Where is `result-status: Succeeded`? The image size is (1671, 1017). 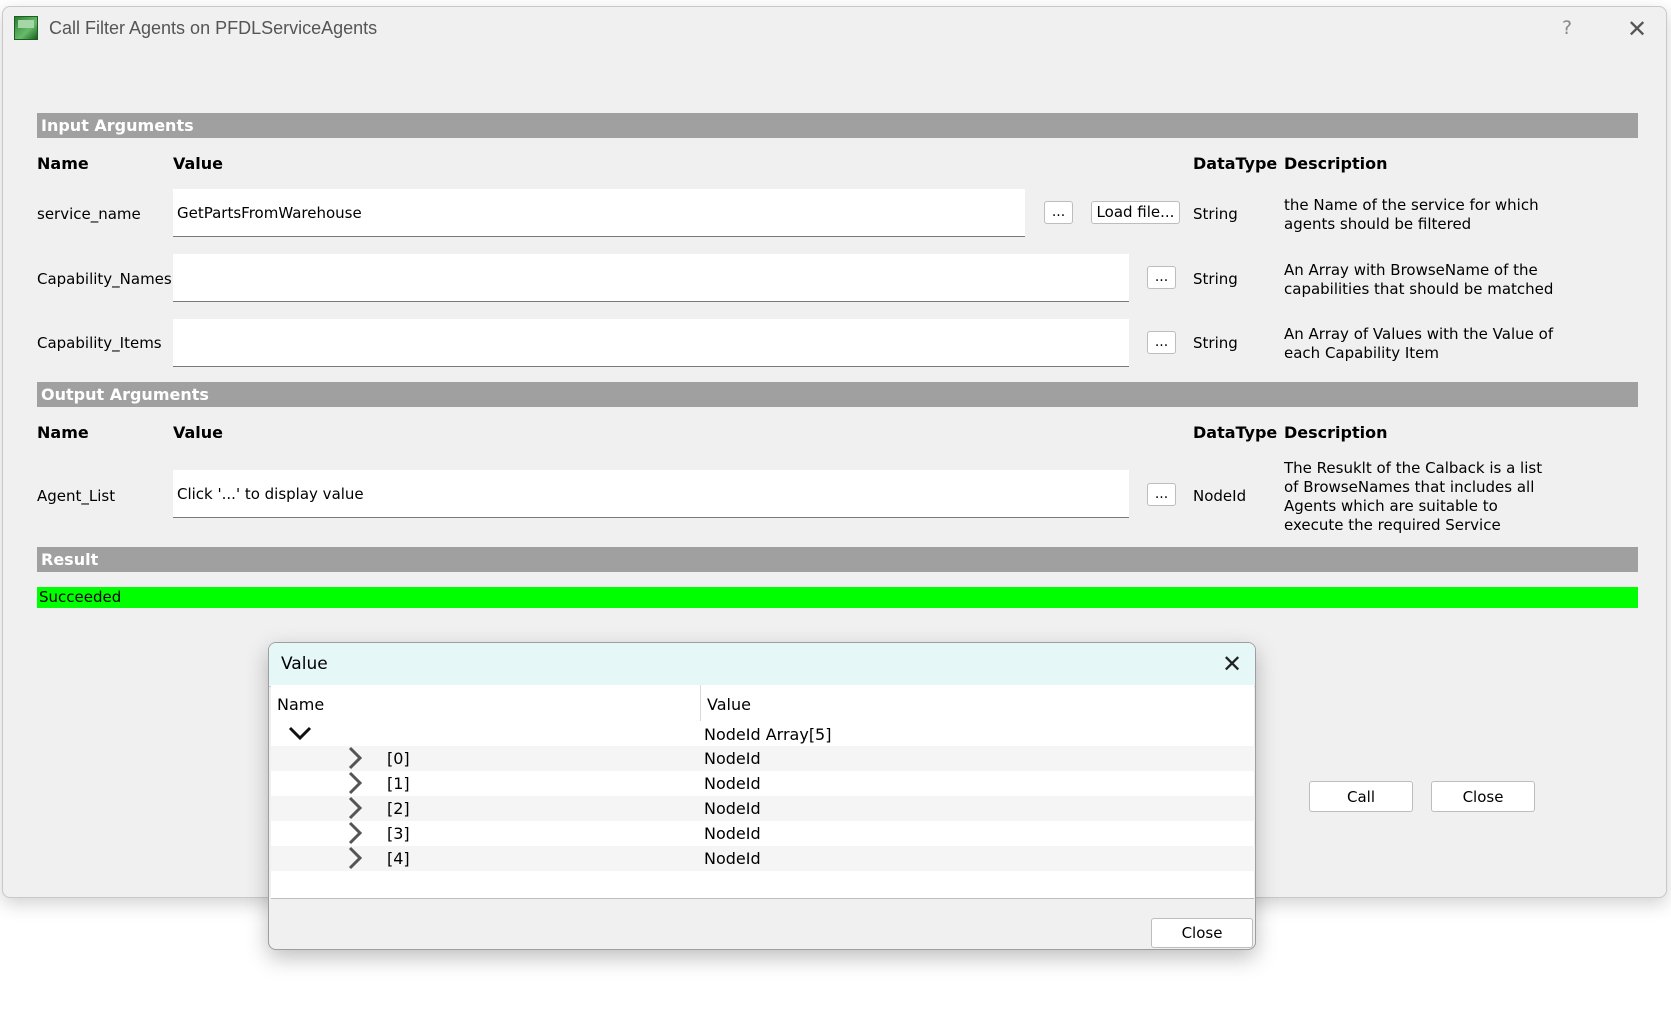 result-status: Succeeded is located at coordinates (837, 597).